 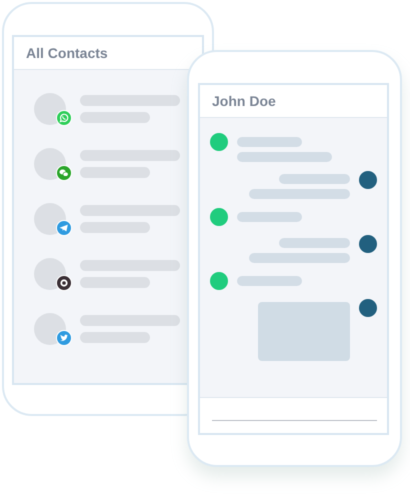 What do you see at coordinates (67, 53) in the screenshot?
I see `screen-title: All Contacts` at bounding box center [67, 53].